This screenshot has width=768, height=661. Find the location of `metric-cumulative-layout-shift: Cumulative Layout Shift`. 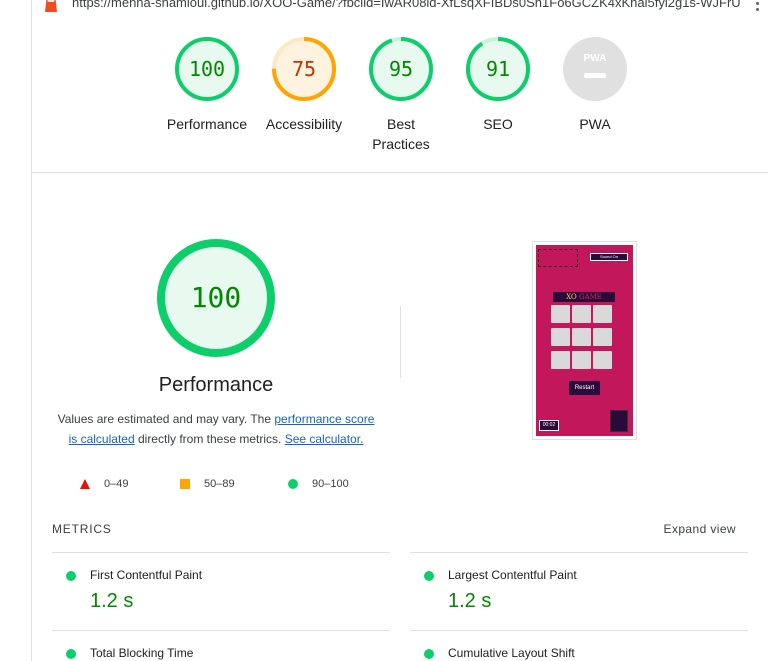

metric-cumulative-layout-shift: Cumulative Layout Shift is located at coordinates (584, 652).